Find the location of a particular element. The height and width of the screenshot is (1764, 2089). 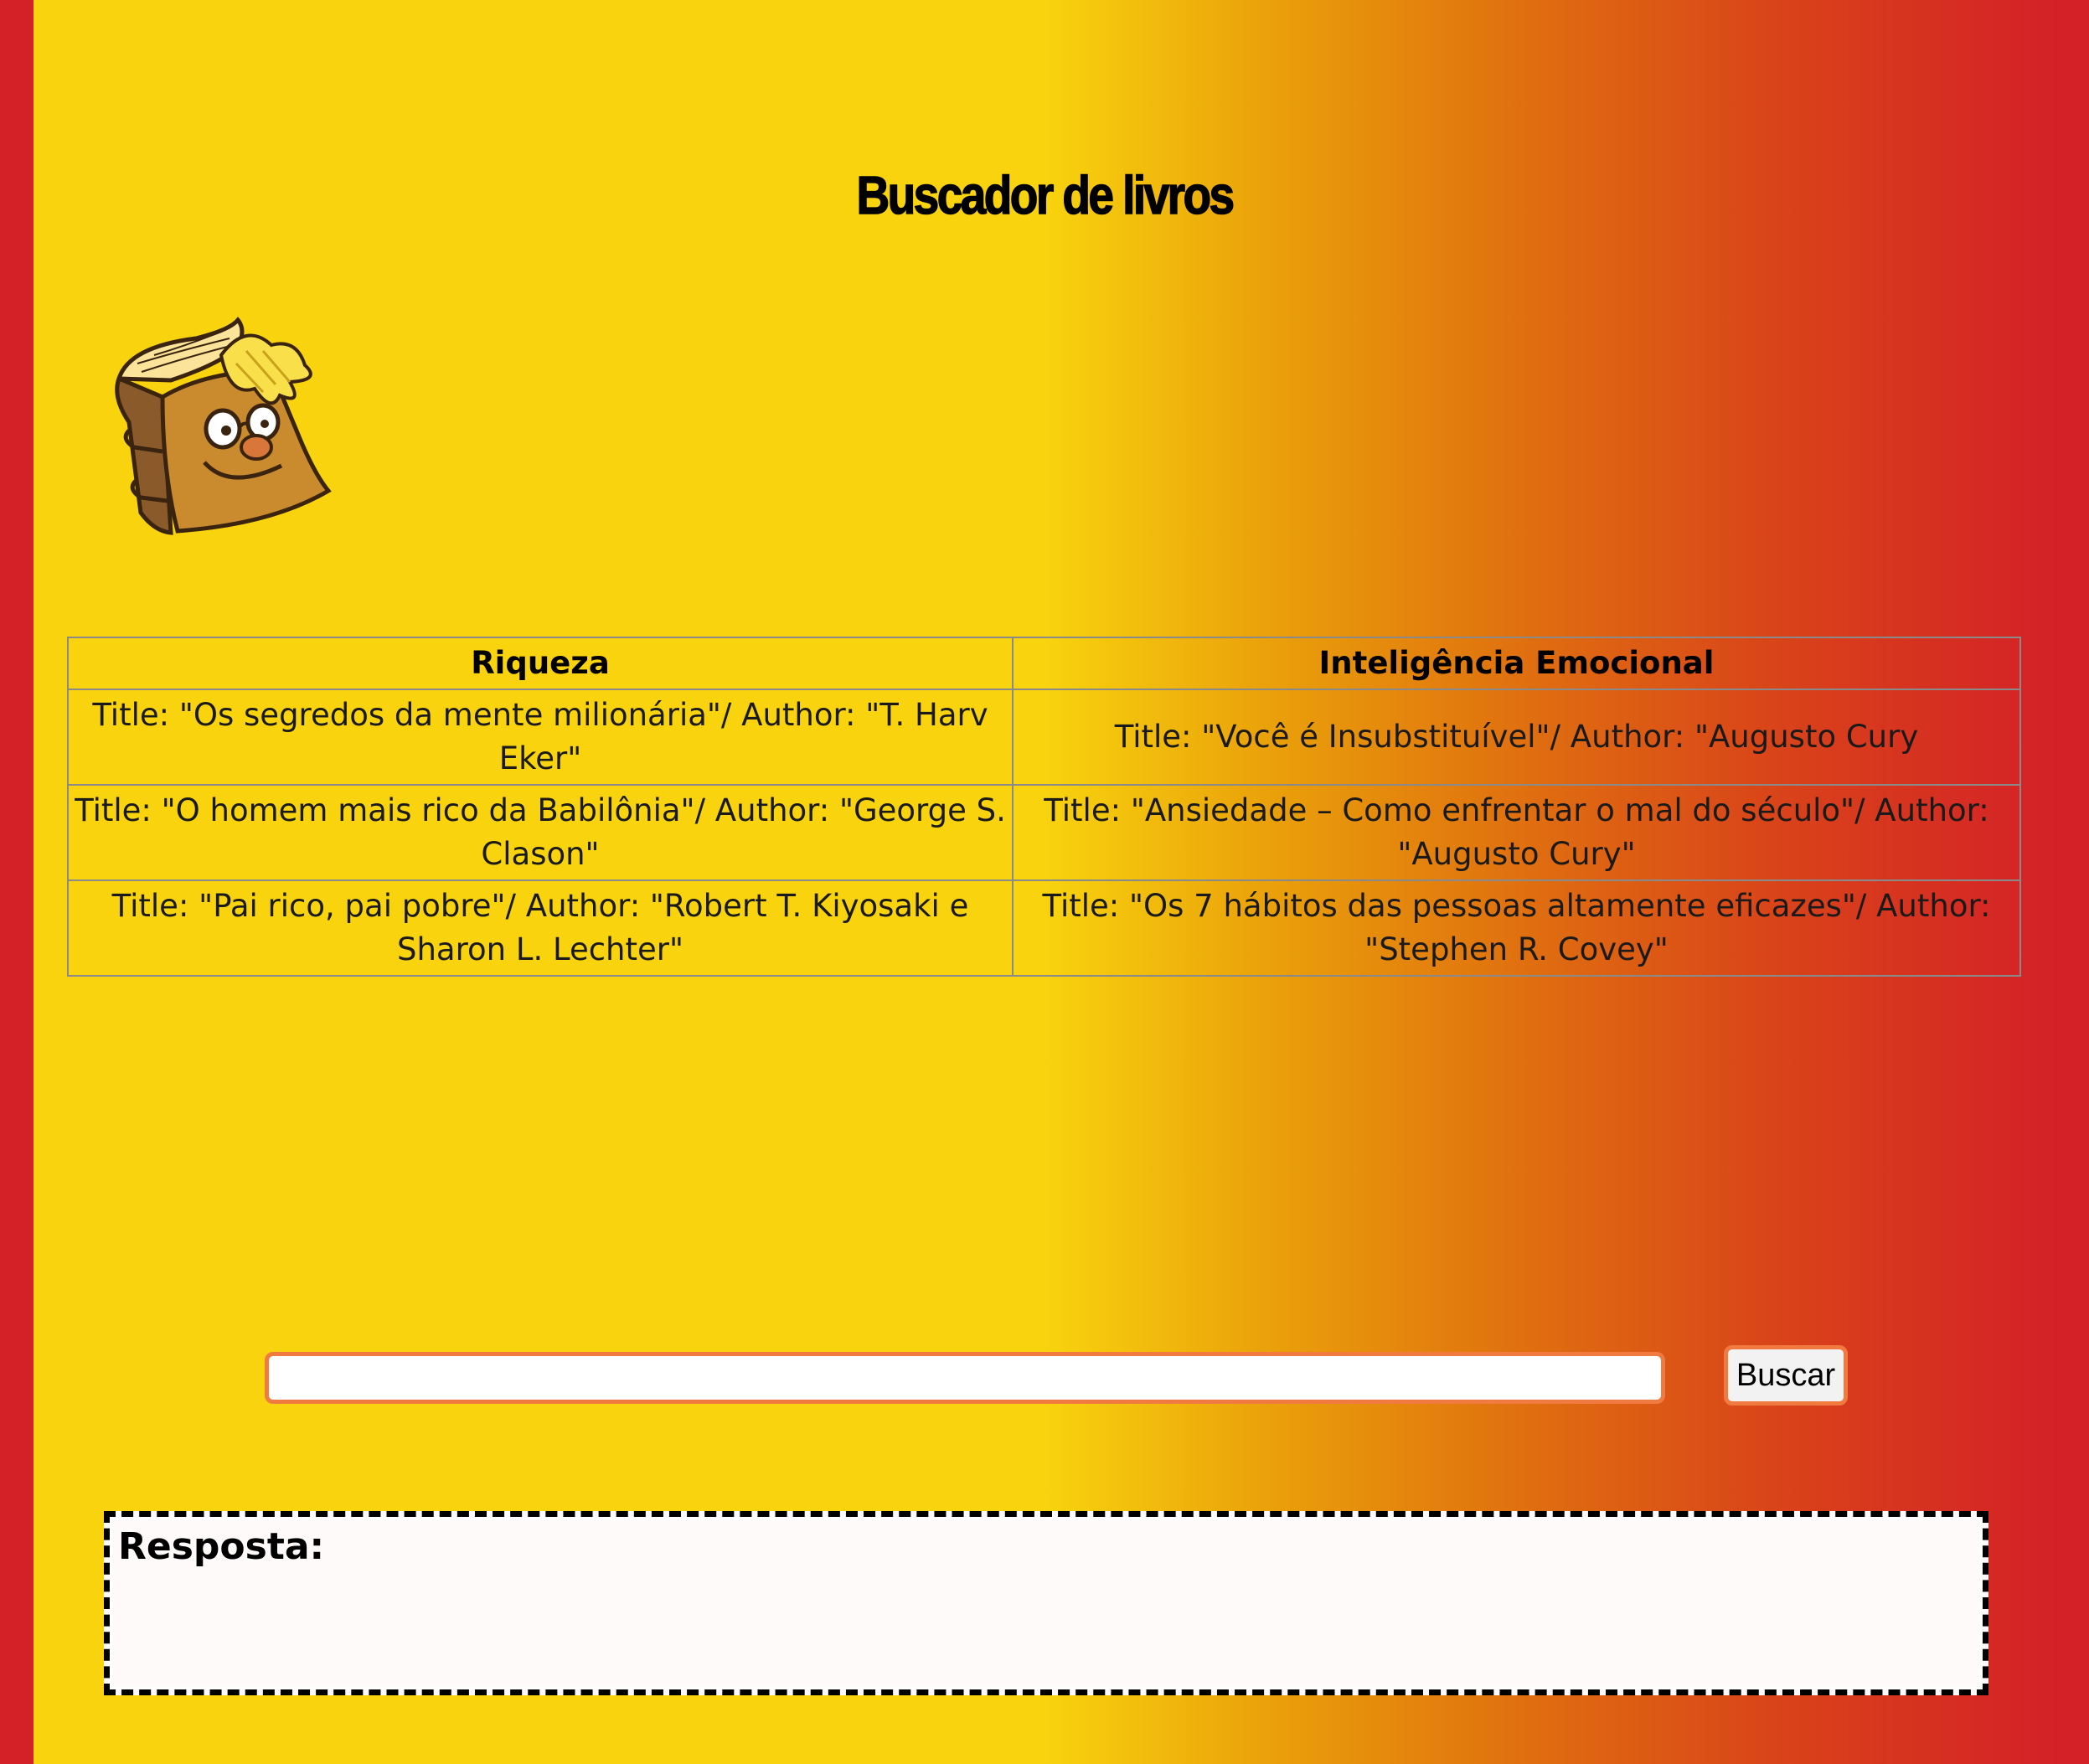

search-input is located at coordinates (965, 1378).